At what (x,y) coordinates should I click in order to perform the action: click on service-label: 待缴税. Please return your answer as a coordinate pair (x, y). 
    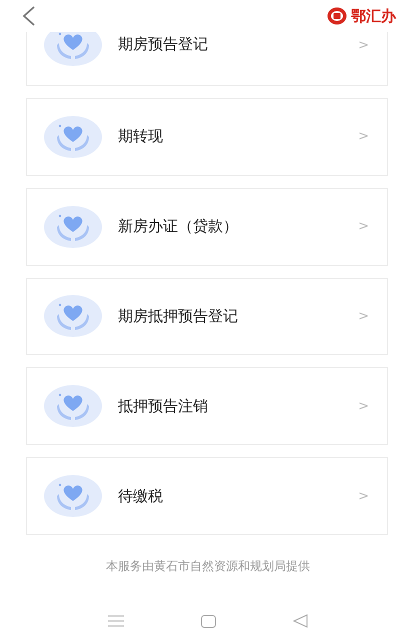
    Looking at the image, I should click on (141, 496).